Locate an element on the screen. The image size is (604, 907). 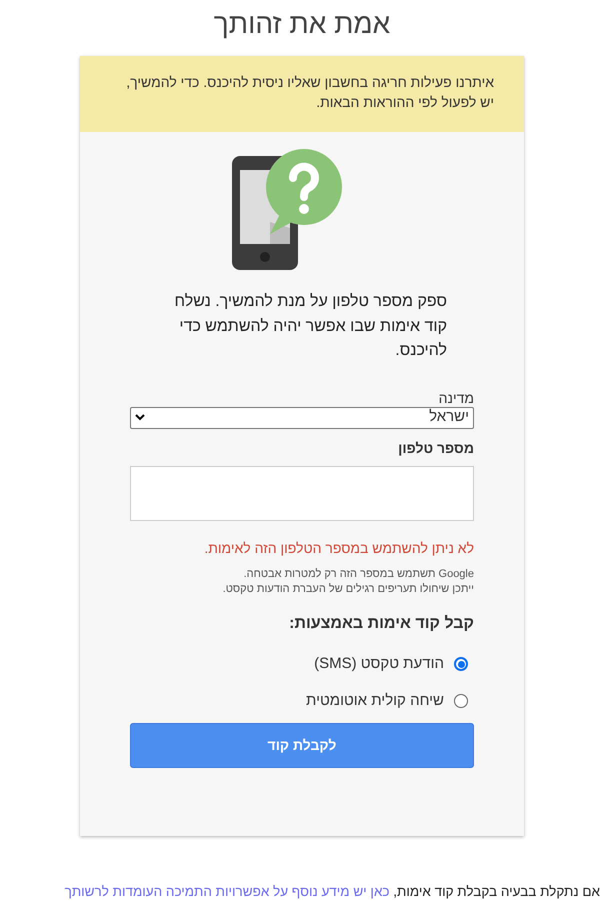
phone-label: מספר טלפון is located at coordinates (435, 447).